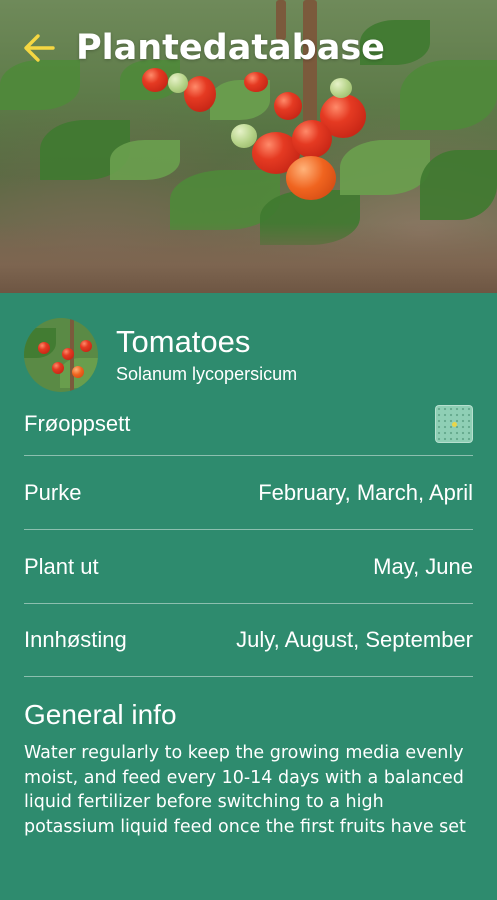 The width and height of the screenshot is (497, 900). I want to click on soil, so click(248, 258).